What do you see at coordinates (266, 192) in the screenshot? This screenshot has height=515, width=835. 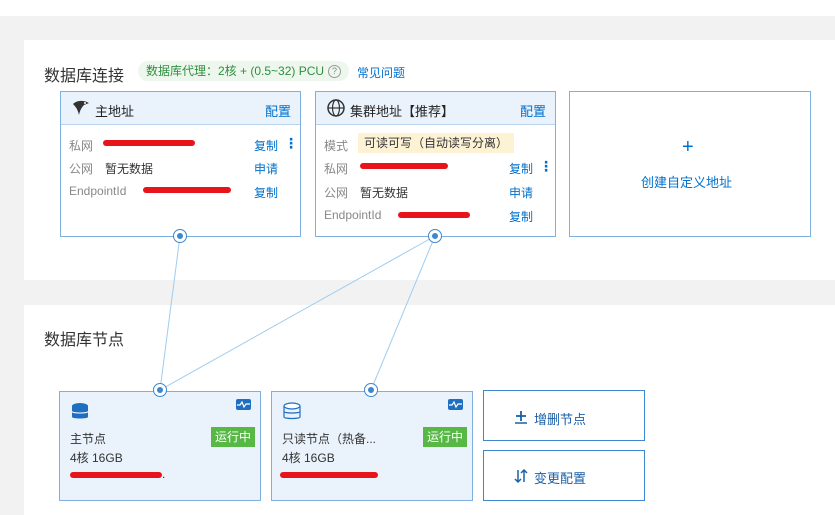 I see `primary-endpoint-copy: 复制` at bounding box center [266, 192].